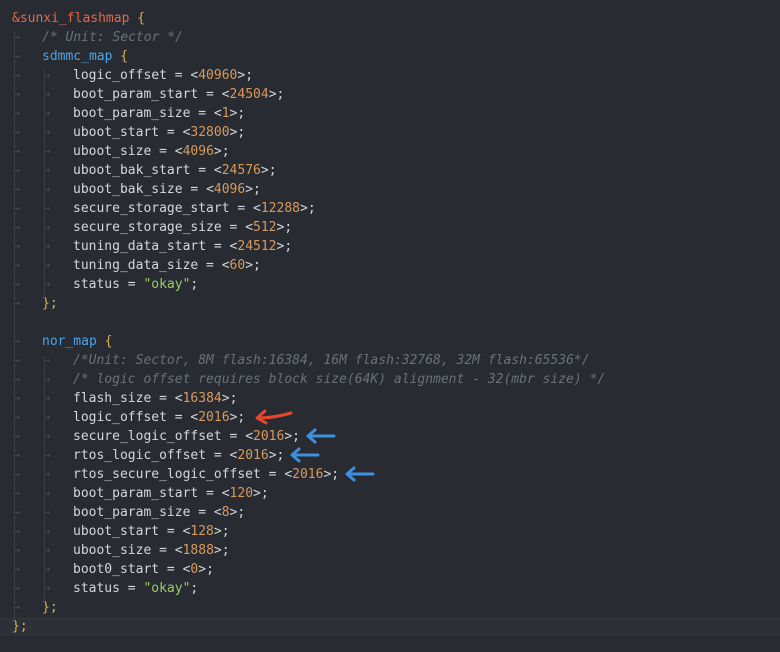  I want to click on property-line: → → secure_storage_size = <512>;, so click(390, 227).